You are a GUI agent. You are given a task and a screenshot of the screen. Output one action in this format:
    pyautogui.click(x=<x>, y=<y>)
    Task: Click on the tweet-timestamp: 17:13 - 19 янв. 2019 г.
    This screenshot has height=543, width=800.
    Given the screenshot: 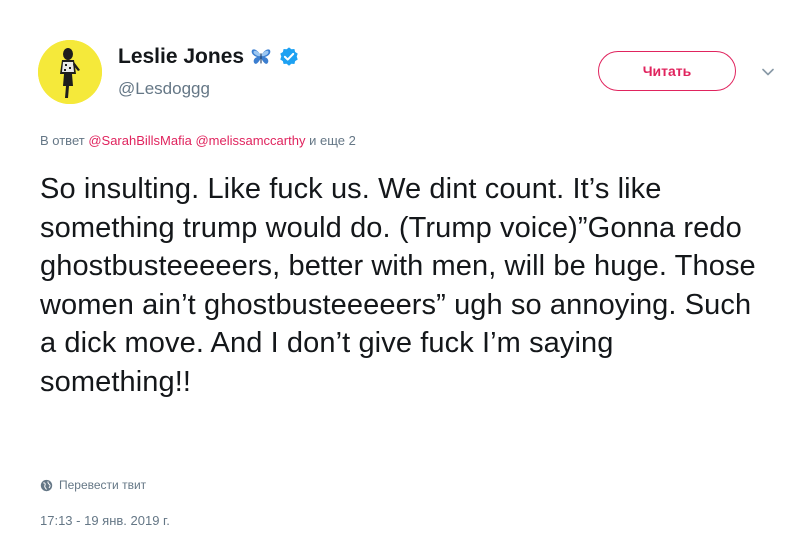 What is the action you would take?
    pyautogui.click(x=105, y=520)
    